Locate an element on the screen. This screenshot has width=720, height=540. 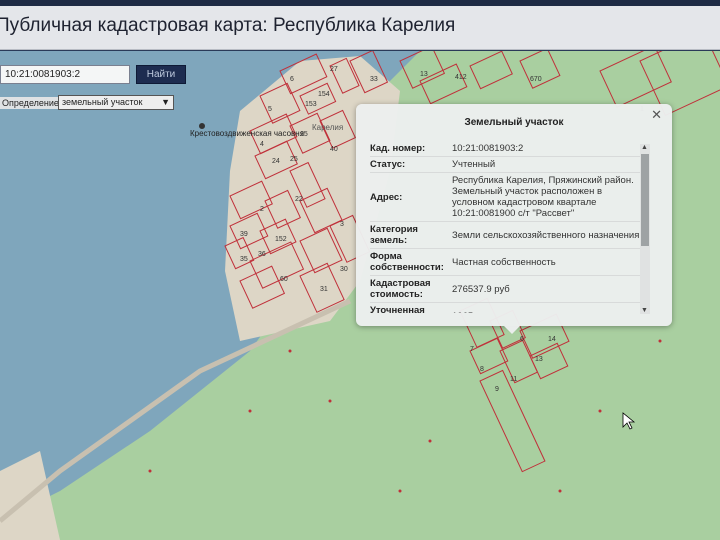
parcel-number: 35 is located at coordinates (244, 259).